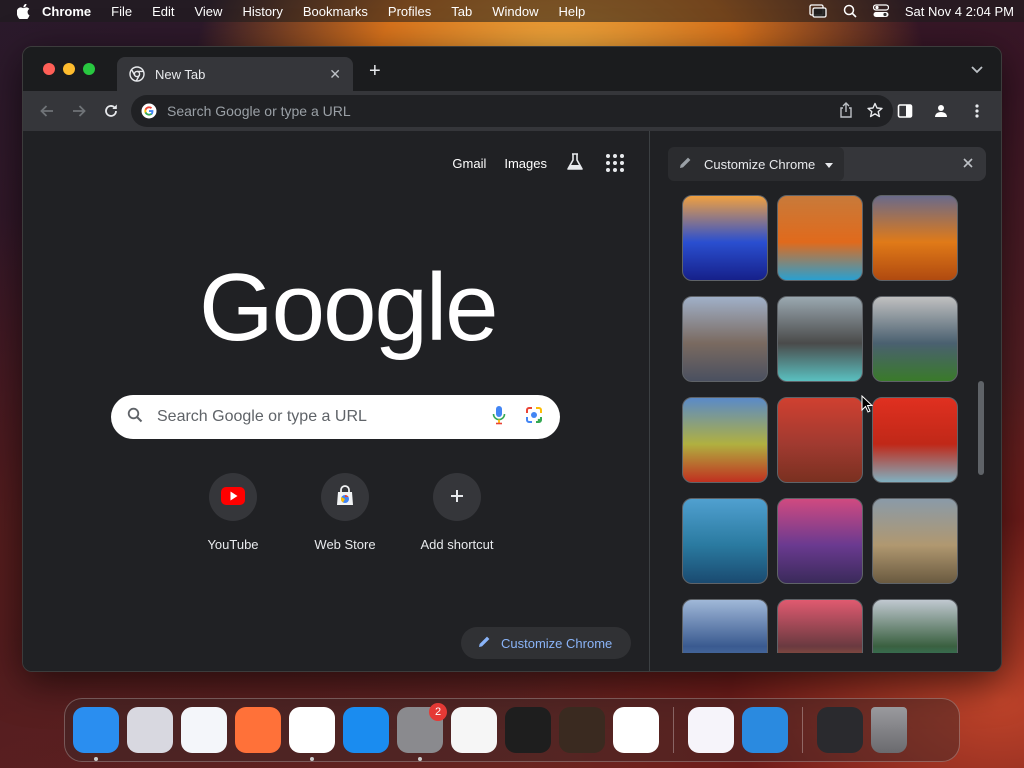 Image resolution: width=1024 pixels, height=768 pixels. I want to click on shortcut-label: YouTube, so click(233, 544).